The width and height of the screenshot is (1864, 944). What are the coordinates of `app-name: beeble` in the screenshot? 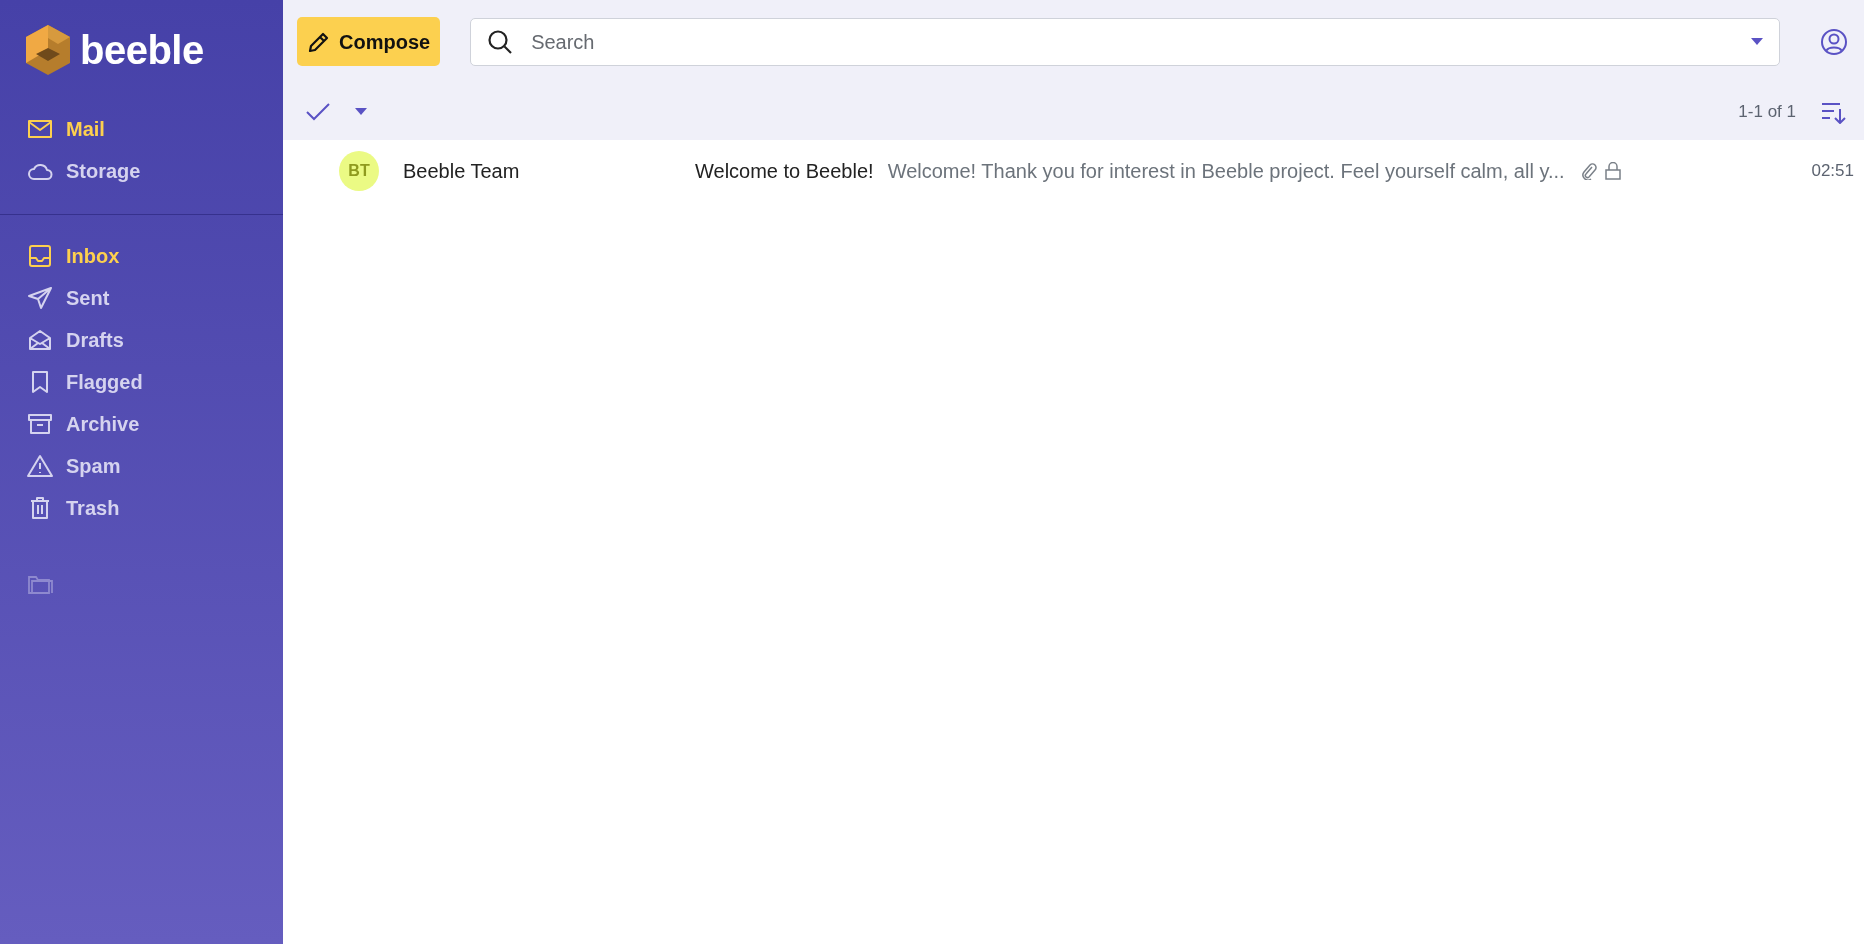 It's located at (142, 50).